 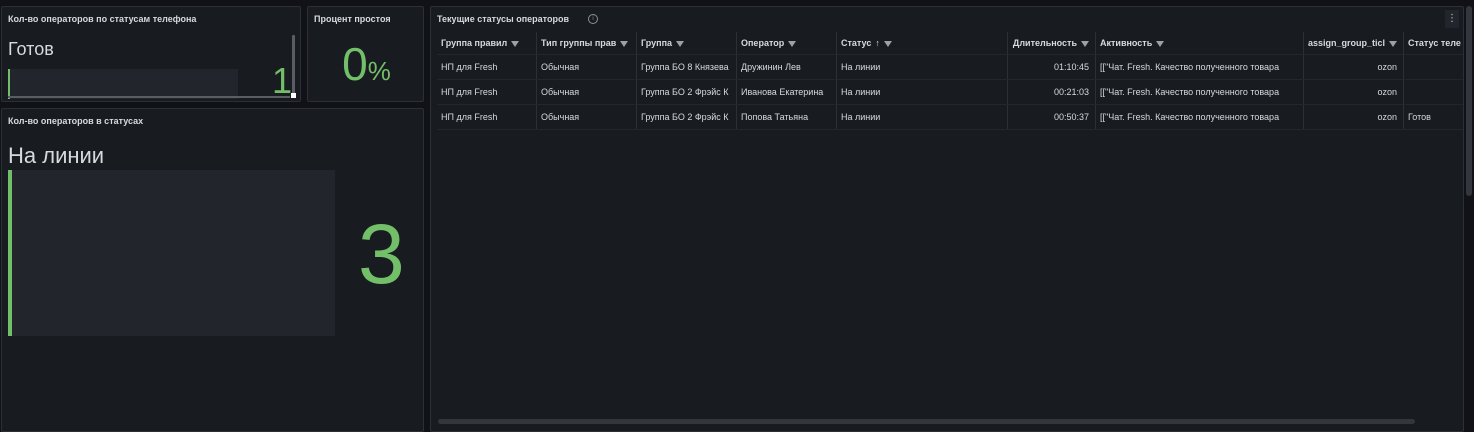 I want to click on column-header: Активность, so click(x=1200, y=43).